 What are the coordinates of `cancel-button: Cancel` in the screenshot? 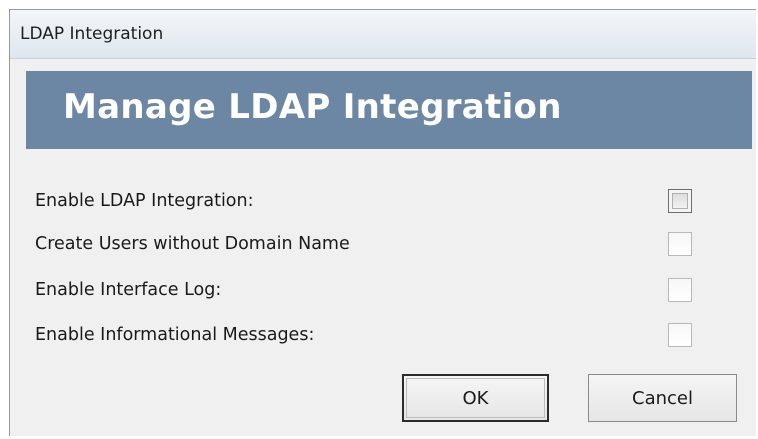 It's located at (662, 398).